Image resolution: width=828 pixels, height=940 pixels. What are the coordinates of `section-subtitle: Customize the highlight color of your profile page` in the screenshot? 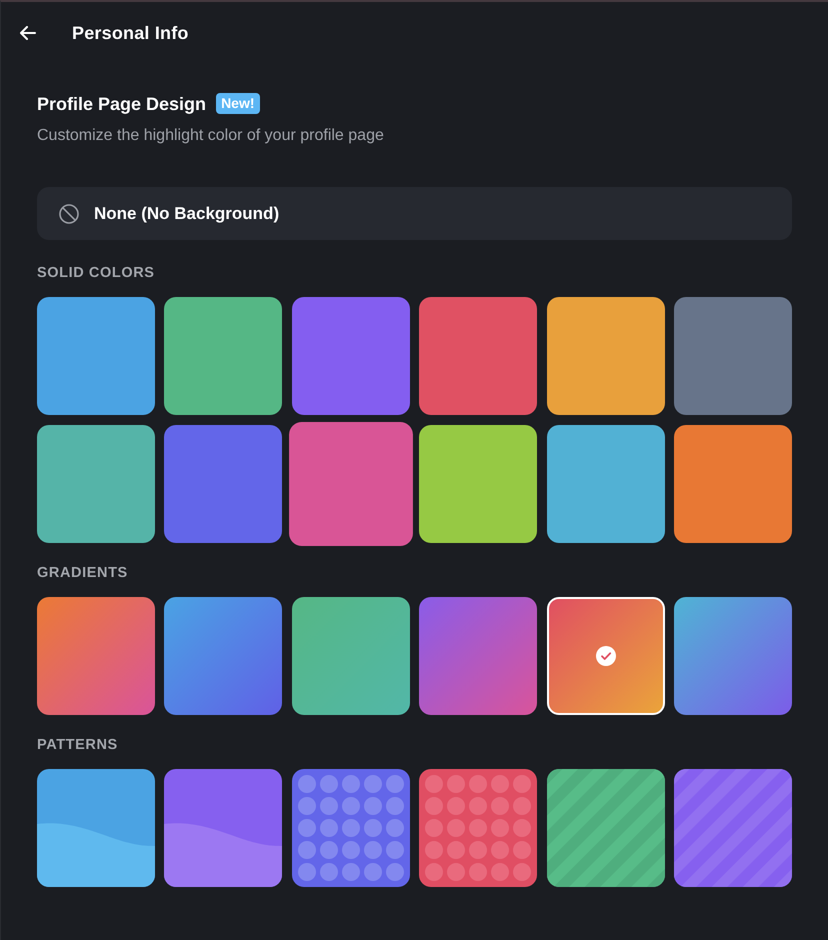 It's located at (211, 136).